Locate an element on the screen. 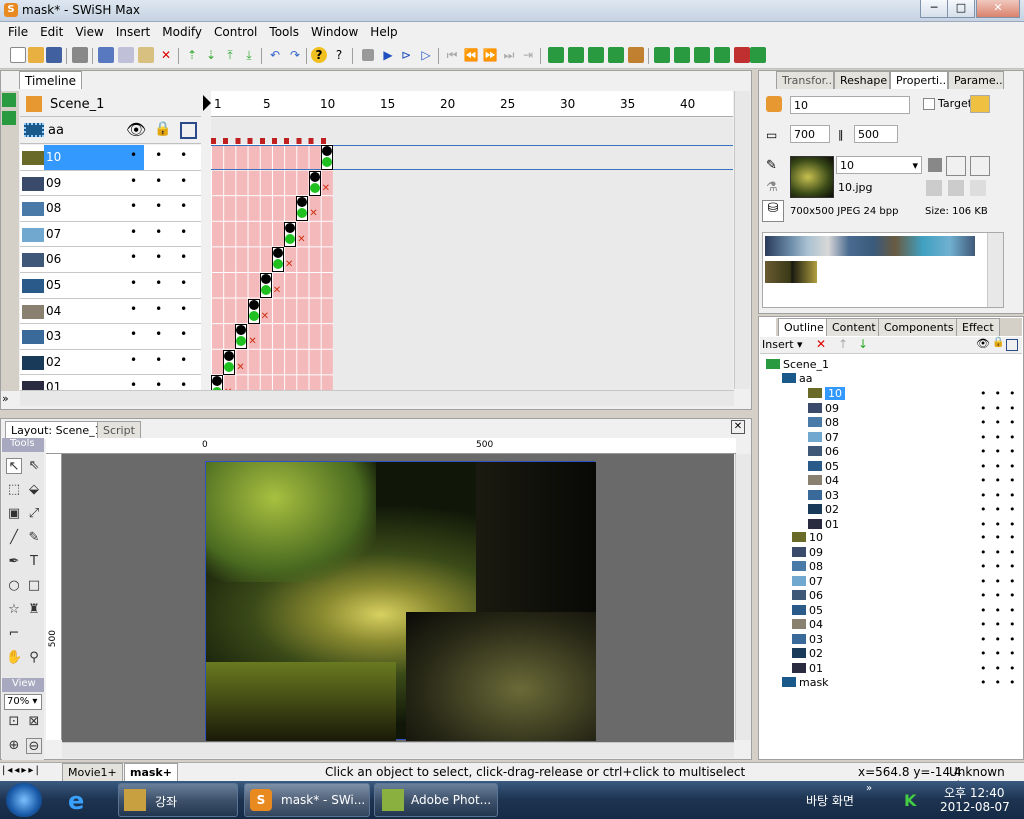 Image resolution: width=1024 pixels, height=819 pixels. menu-insert: Insert is located at coordinates (131, 30).